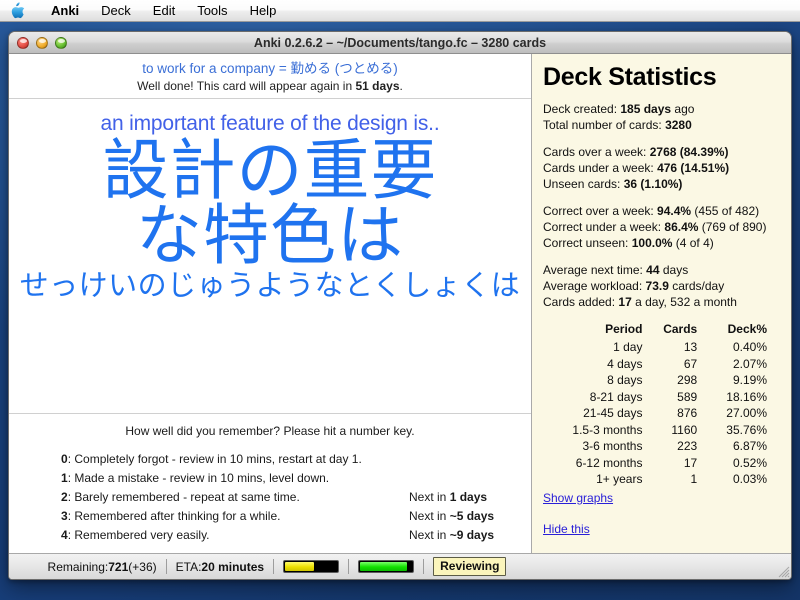 Image resolution: width=800 pixels, height=600 pixels. I want to click on show-graphs-link: Show graphs, so click(578, 498).